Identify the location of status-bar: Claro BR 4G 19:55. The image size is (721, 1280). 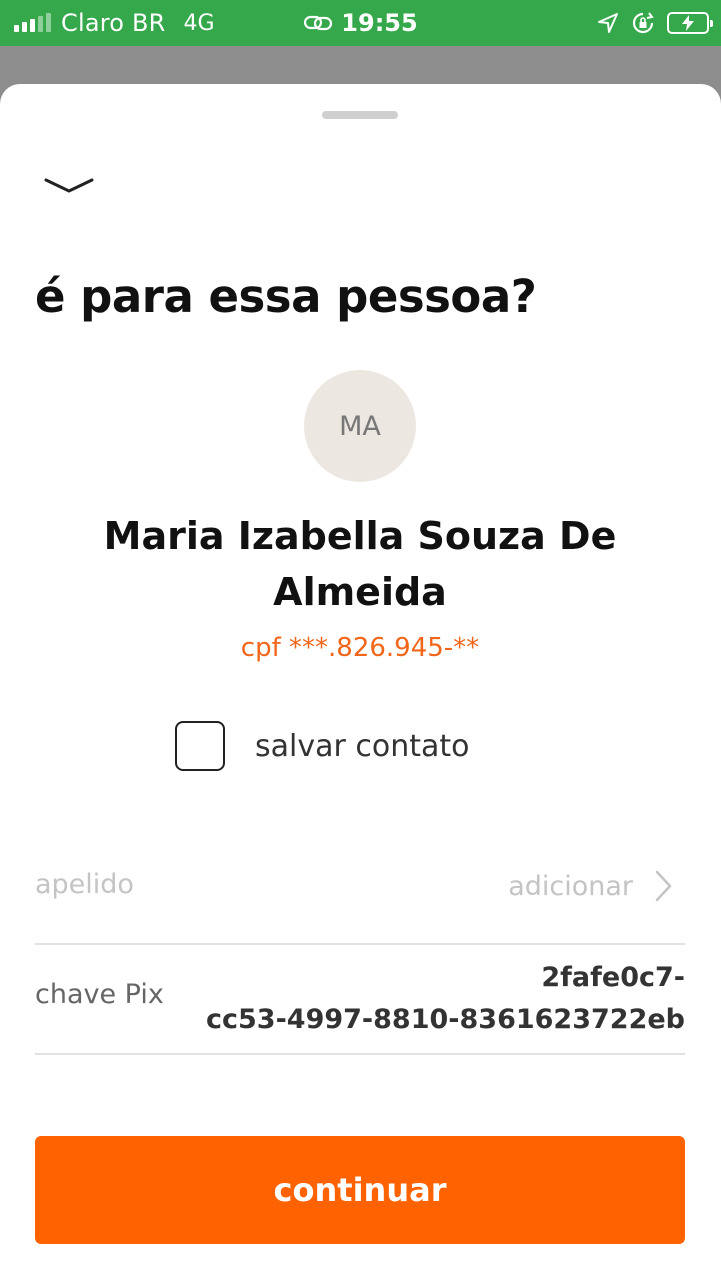
(360, 23).